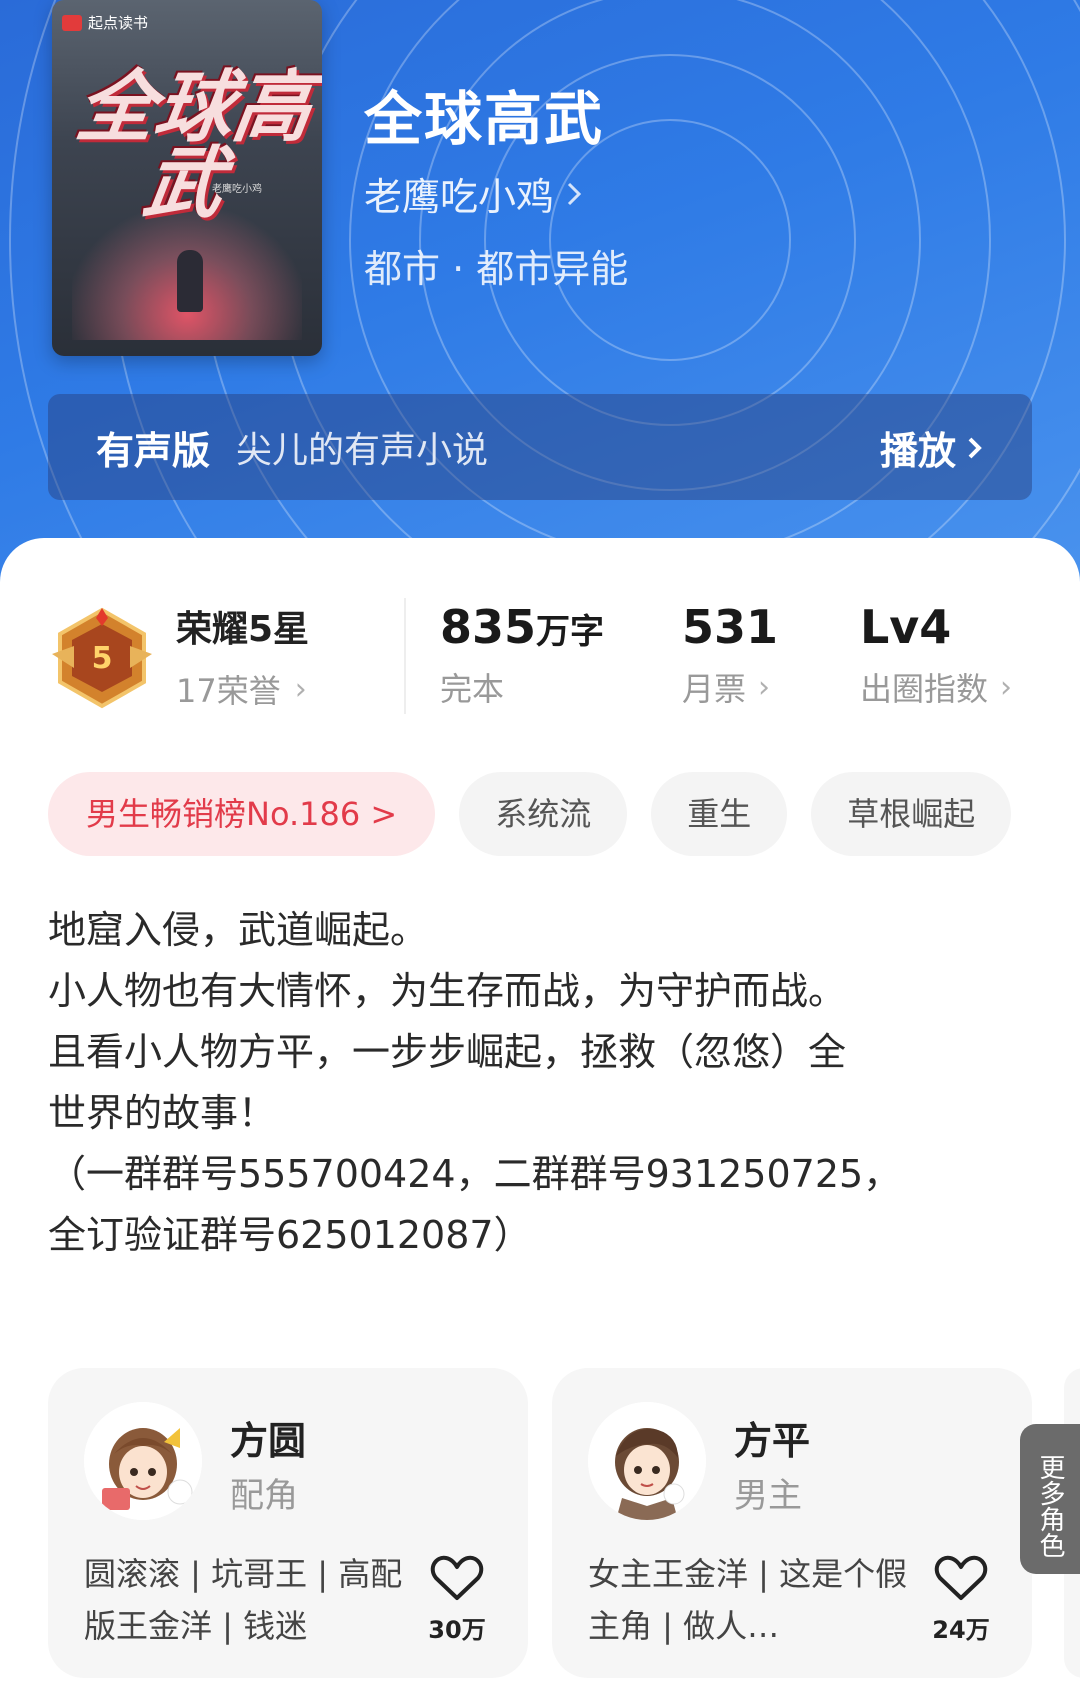  I want to click on like-button: 24万, so click(961, 1599).